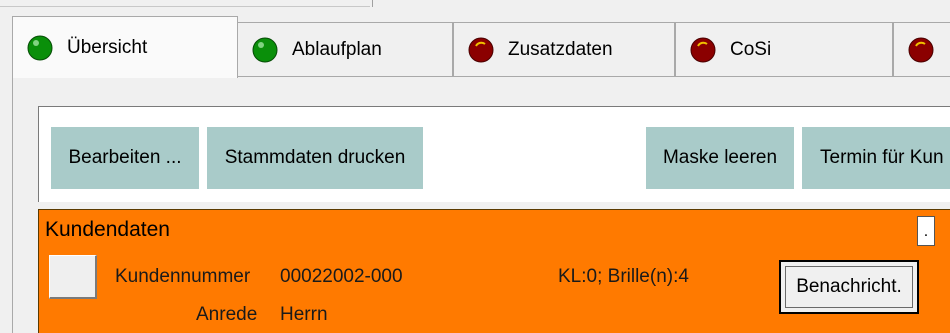  Describe the element at coordinates (560, 49) in the screenshot. I see `tab-label: Zusatzdaten` at that location.